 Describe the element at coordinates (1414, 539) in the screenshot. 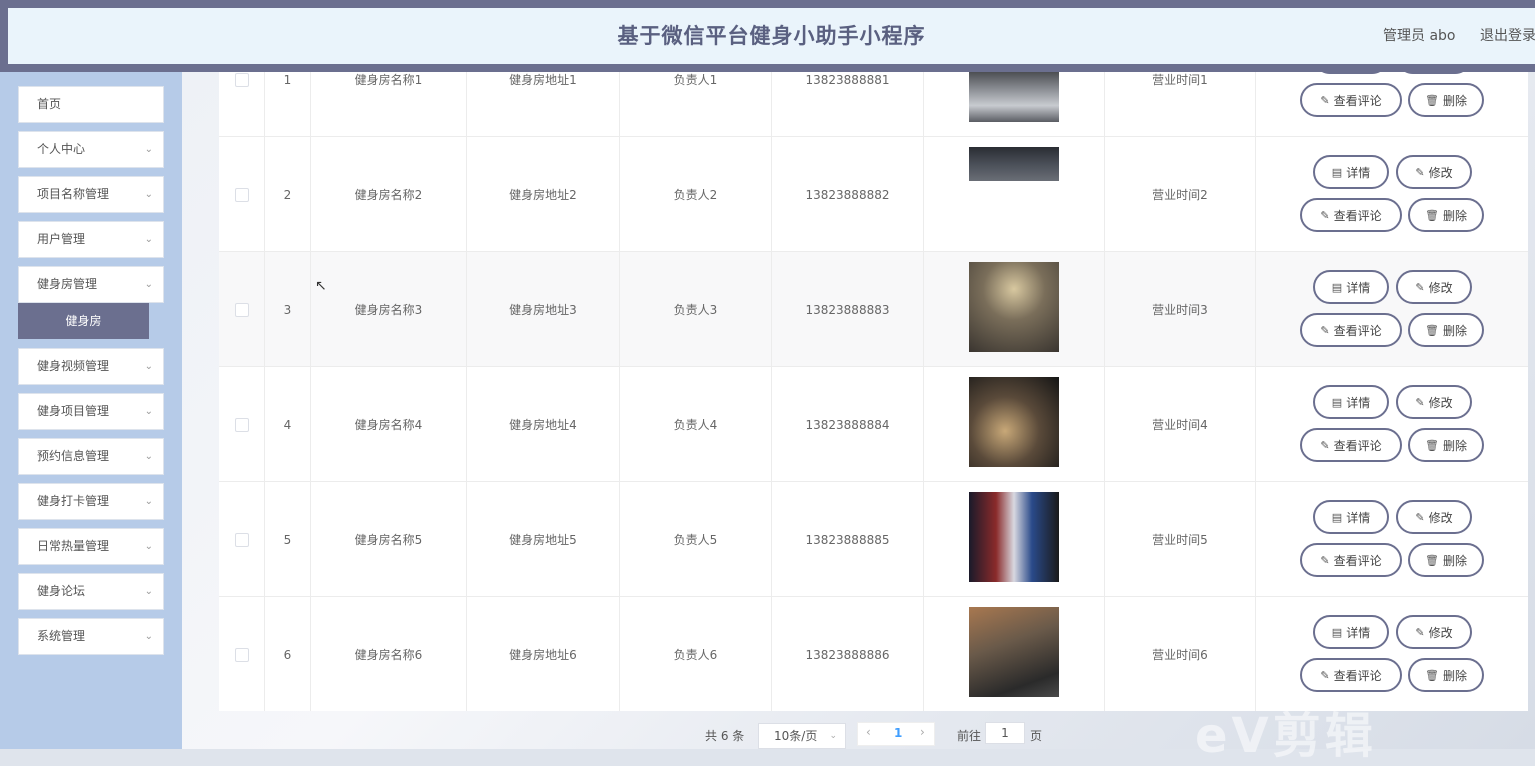

I see `row-actions: ▤详情✎修改 ✎查看评论🗑删除` at that location.